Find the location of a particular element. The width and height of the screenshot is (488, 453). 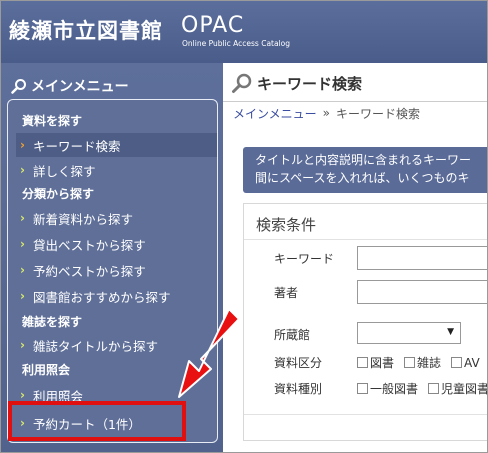

page-title-text: キーワード検索 is located at coordinates (310, 83).